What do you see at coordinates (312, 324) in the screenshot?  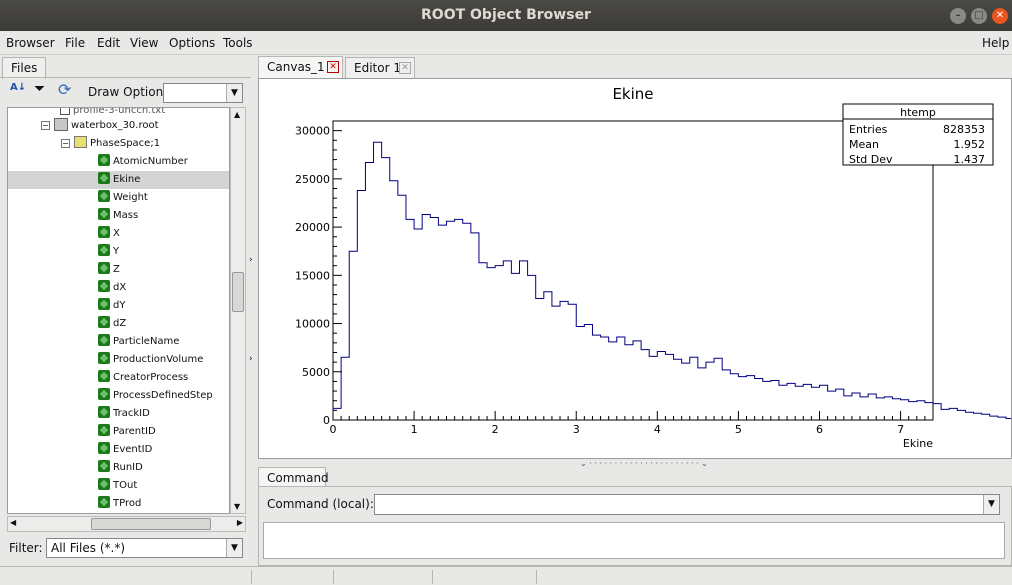 I see `y-tick-label: 10000` at bounding box center [312, 324].